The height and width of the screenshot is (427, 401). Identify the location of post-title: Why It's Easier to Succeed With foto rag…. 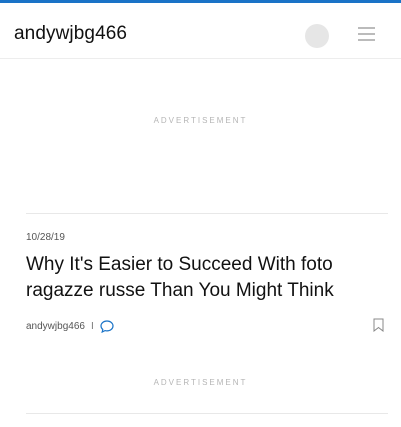
(201, 278).